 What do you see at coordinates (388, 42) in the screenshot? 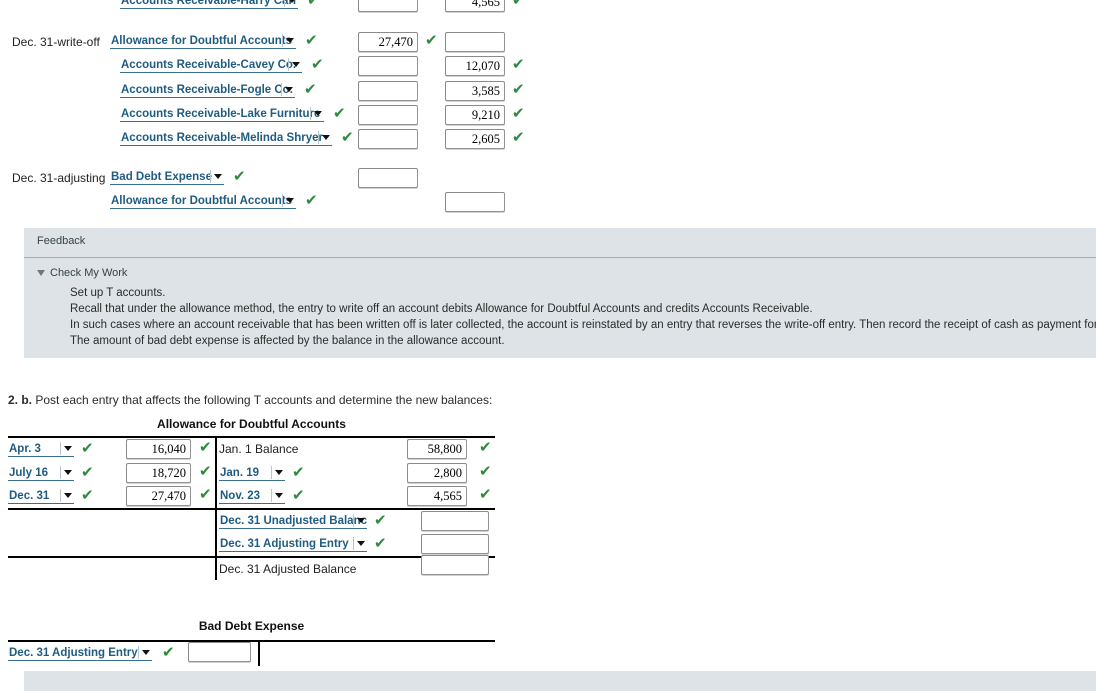
I see `journal-debit-input: 27,470` at bounding box center [388, 42].